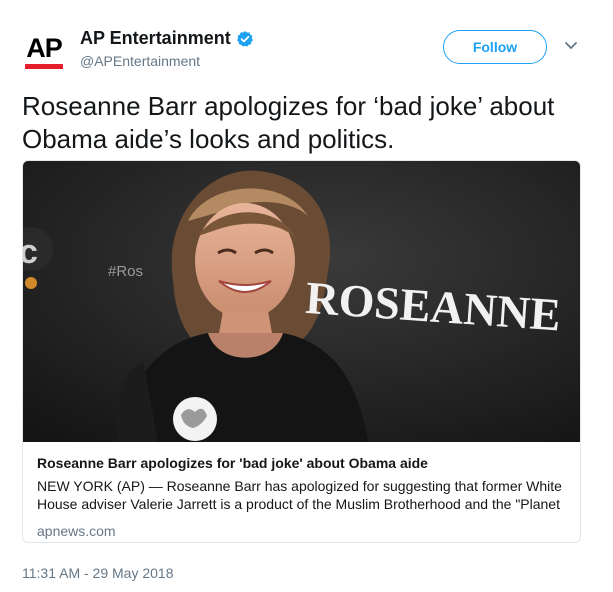 This screenshot has width=613, height=592. I want to click on card-domain: apnews.com, so click(304, 531).